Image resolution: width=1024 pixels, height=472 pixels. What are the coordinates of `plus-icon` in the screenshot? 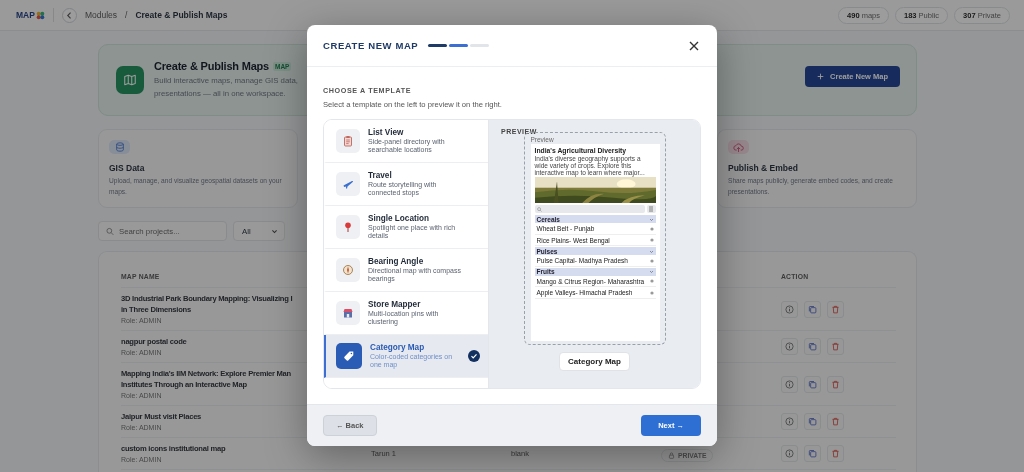 It's located at (821, 76).